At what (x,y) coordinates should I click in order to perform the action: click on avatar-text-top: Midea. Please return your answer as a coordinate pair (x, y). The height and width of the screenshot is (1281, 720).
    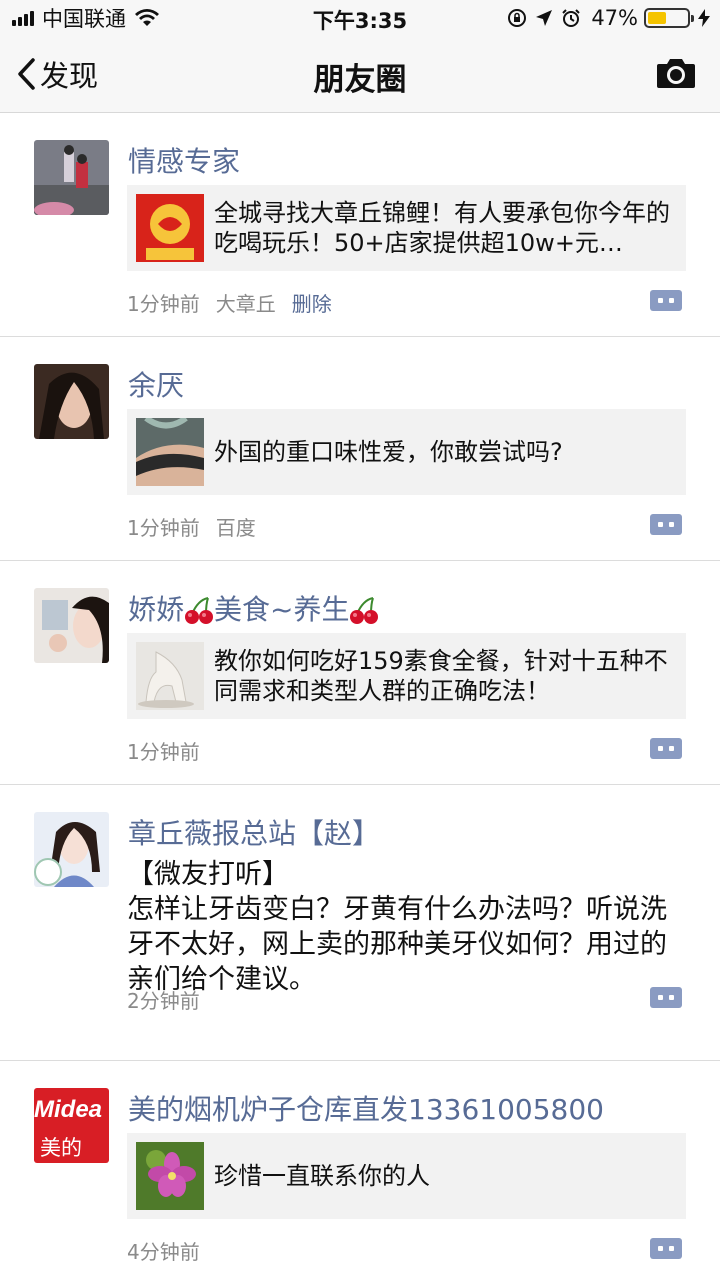
    Looking at the image, I should click on (68, 1109).